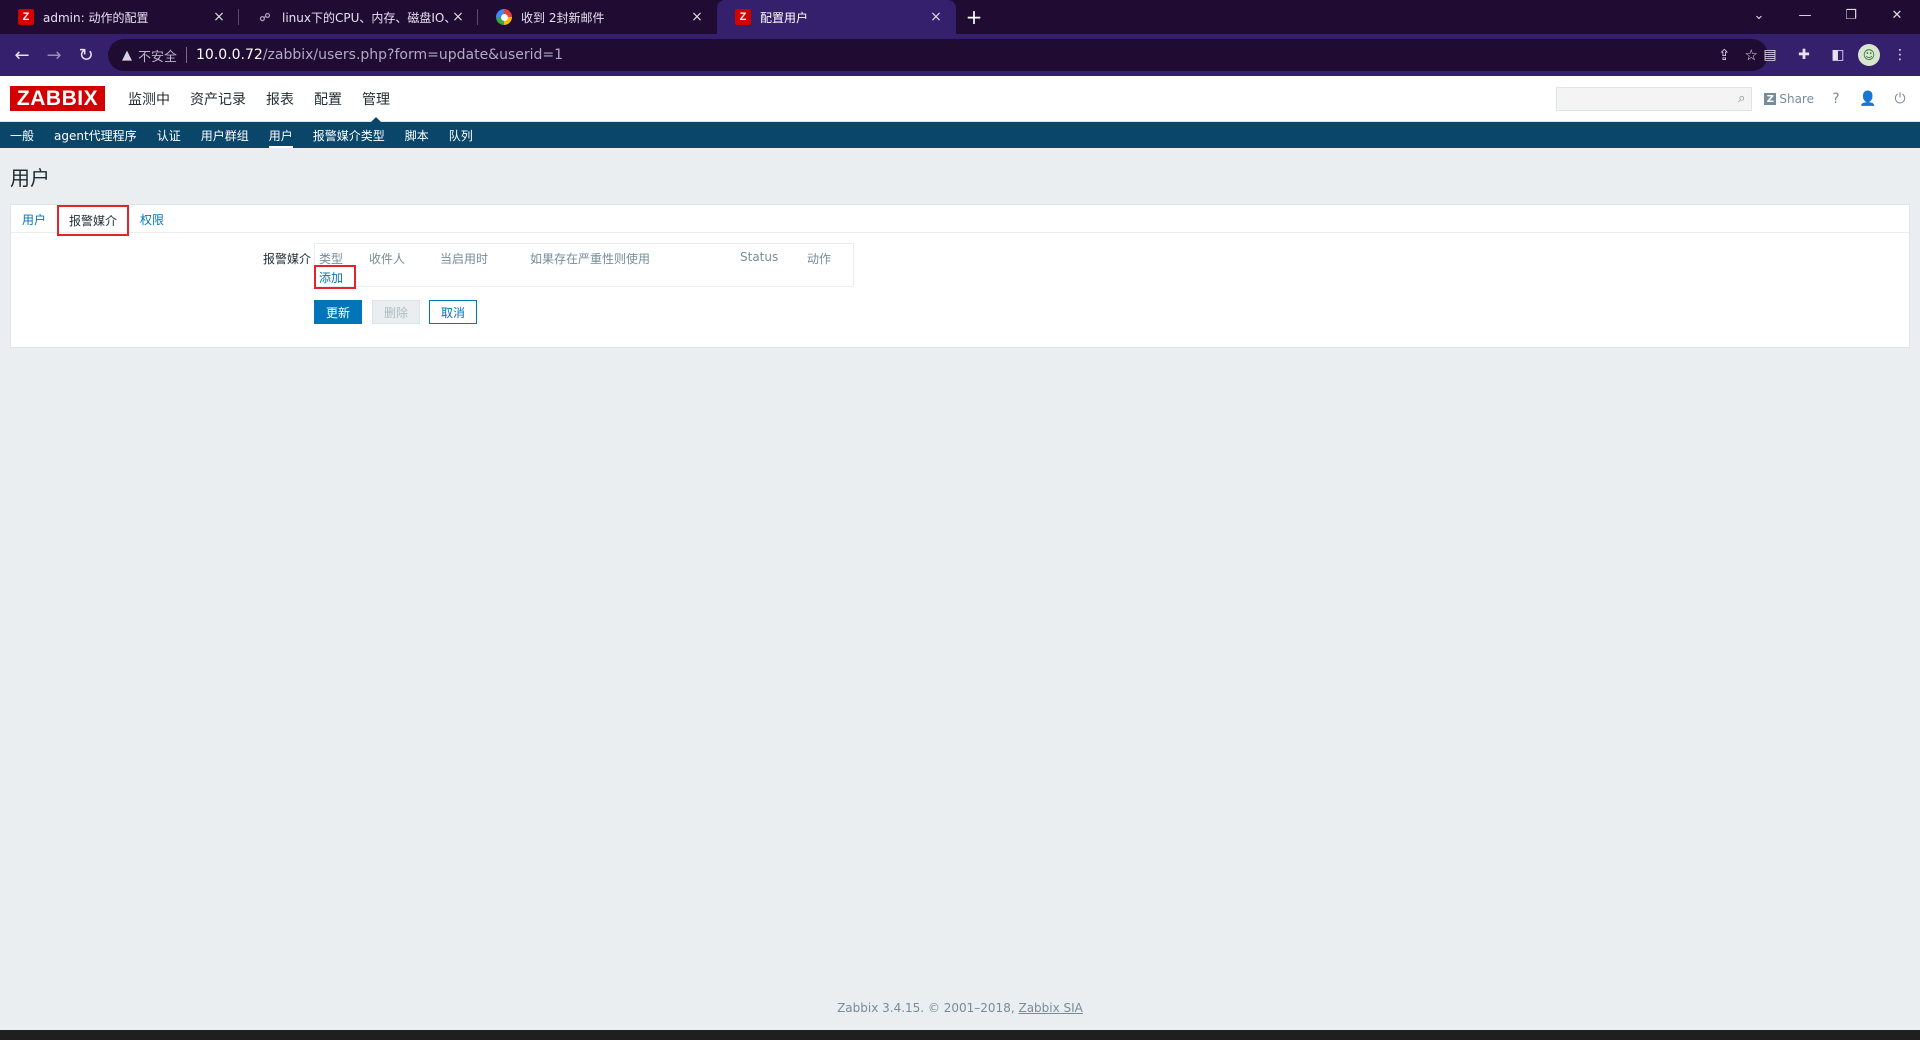 This screenshot has height=1040, width=1920. I want to click on side-panel-icon: ◧, so click(1838, 55).